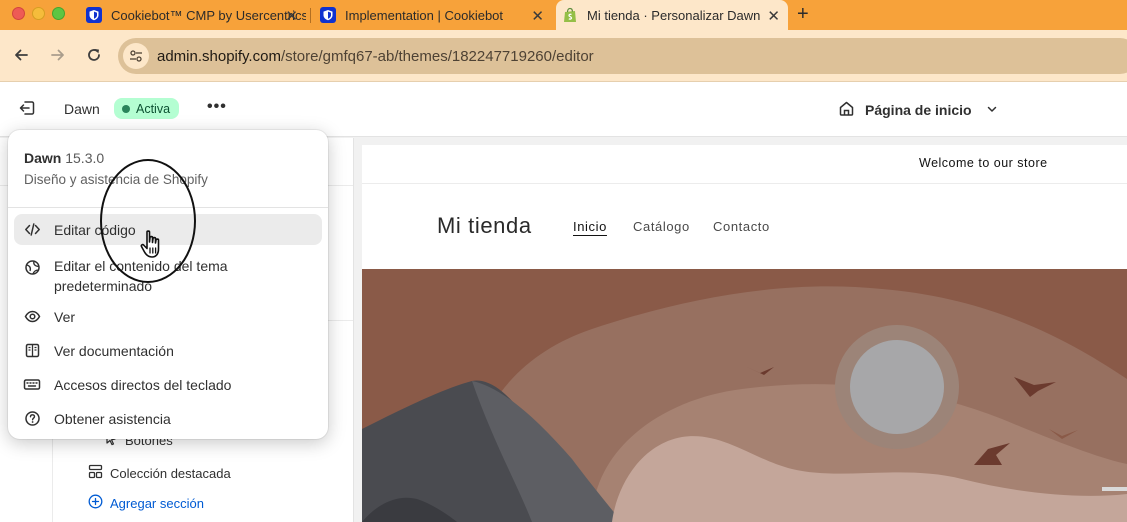  I want to click on menu-theme-name: Dawn, so click(43, 158).